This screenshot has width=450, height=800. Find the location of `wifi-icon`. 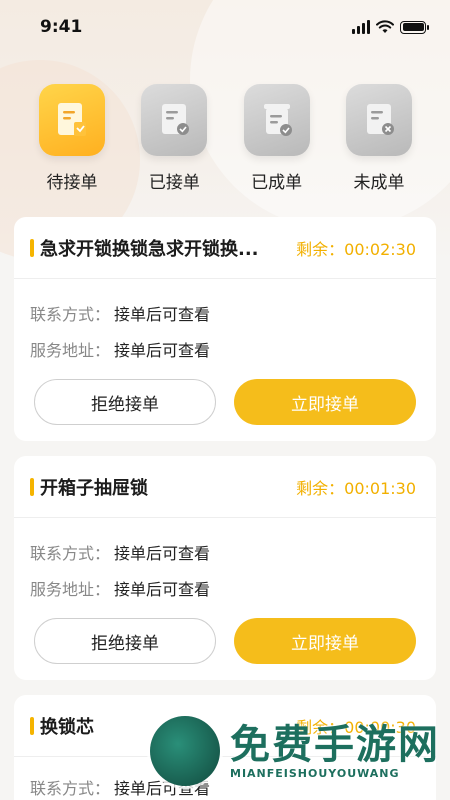

wifi-icon is located at coordinates (385, 26).